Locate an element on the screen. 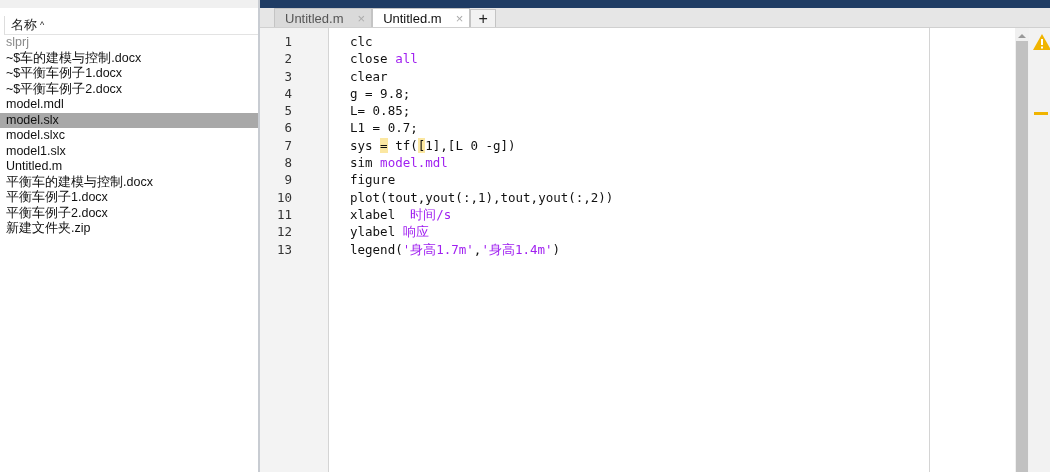 The width and height of the screenshot is (1050, 472). code-line: clear is located at coordinates (369, 76).